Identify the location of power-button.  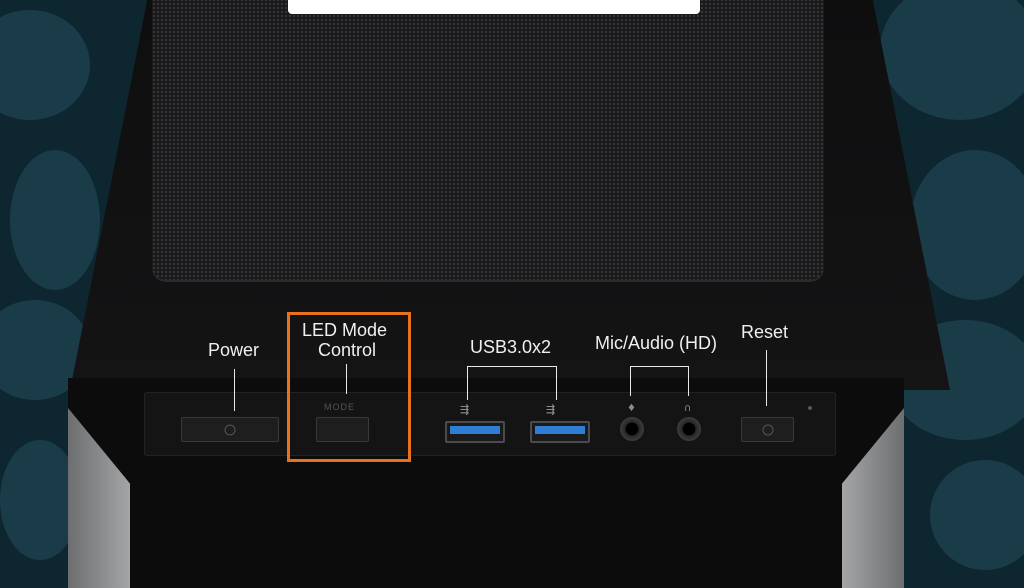
(230, 429).